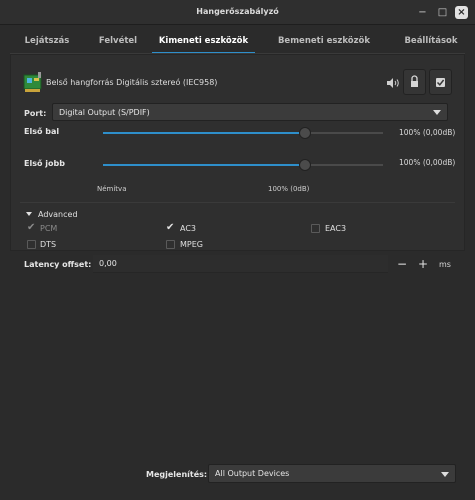 The image size is (475, 500). I want to click on format-label-mpeg: MPEG, so click(191, 244).